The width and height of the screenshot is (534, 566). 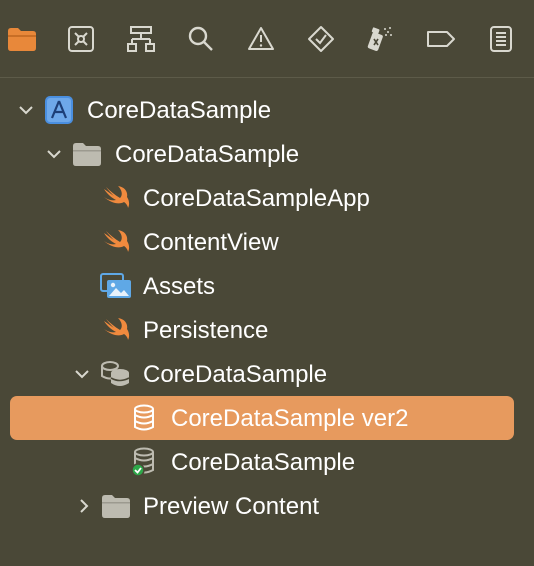 I want to click on breakpoint-icon, so click(x=441, y=39).